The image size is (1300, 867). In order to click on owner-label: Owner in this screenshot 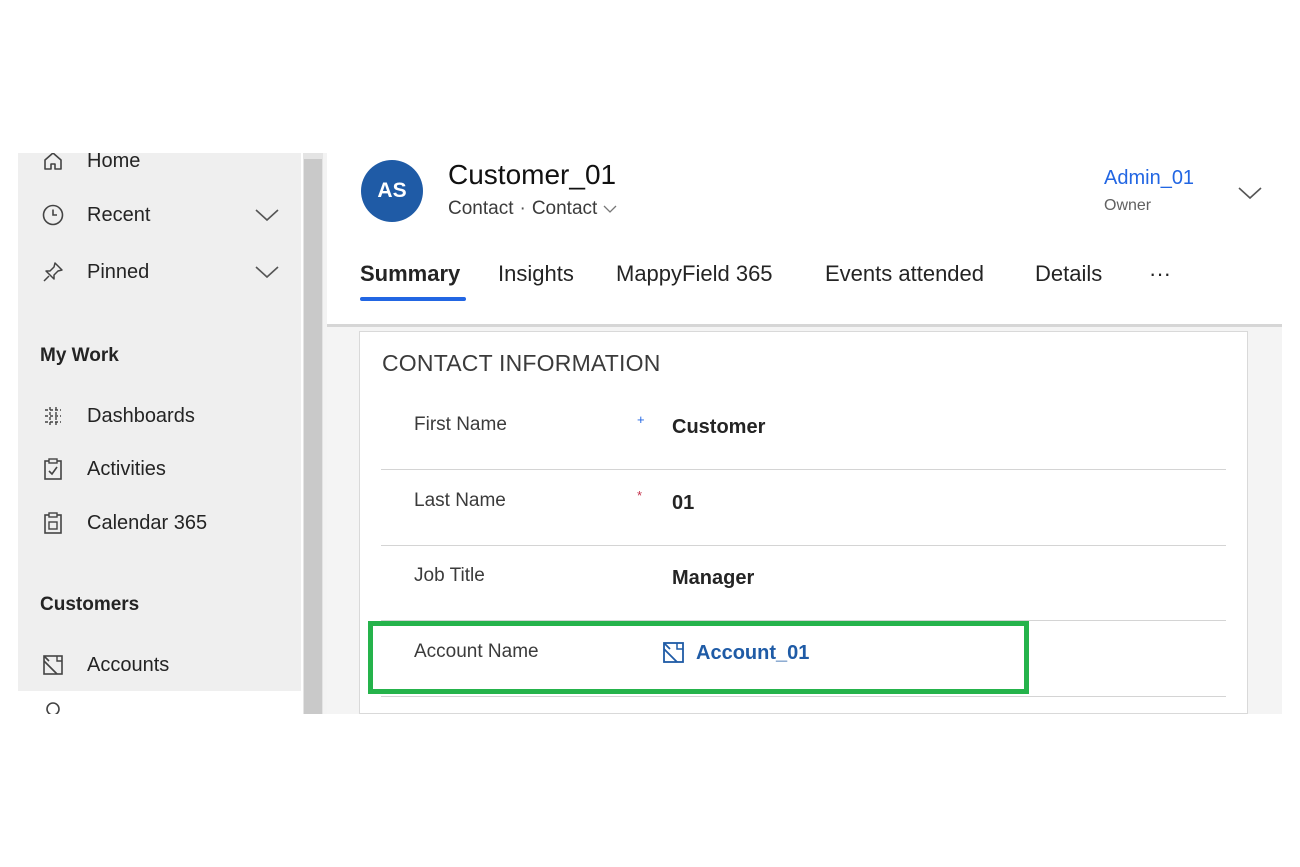, I will do `click(1128, 205)`.